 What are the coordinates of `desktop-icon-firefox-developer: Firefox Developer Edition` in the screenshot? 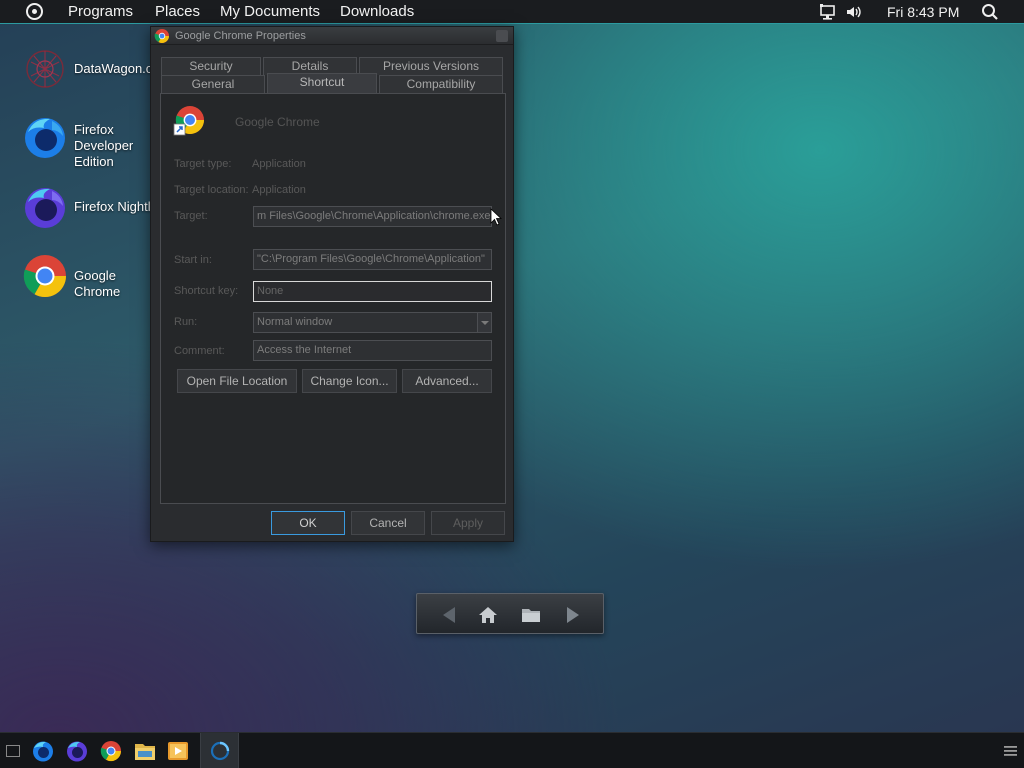 It's located at (92, 141).